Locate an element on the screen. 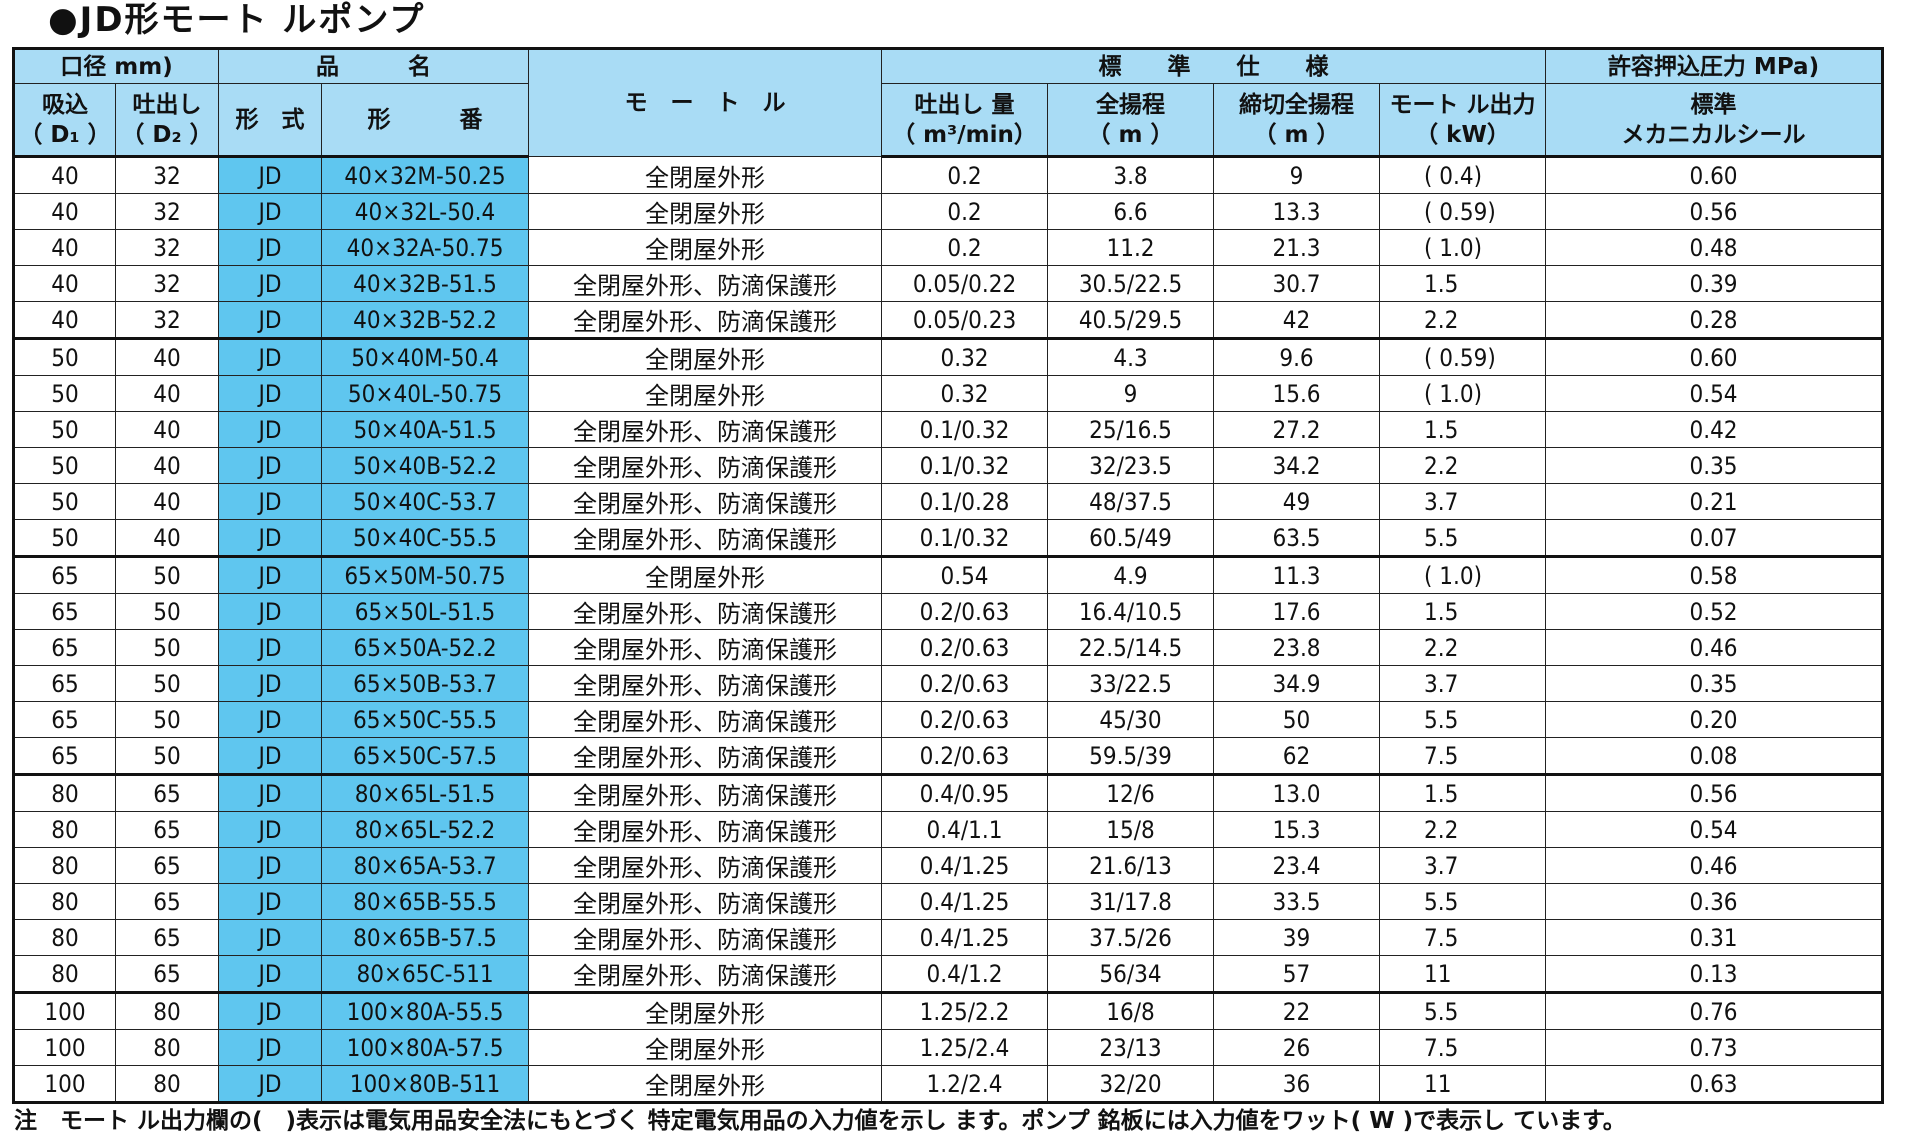 The width and height of the screenshot is (1920, 1141). cell-total-head: 6.6 is located at coordinates (1131, 211).